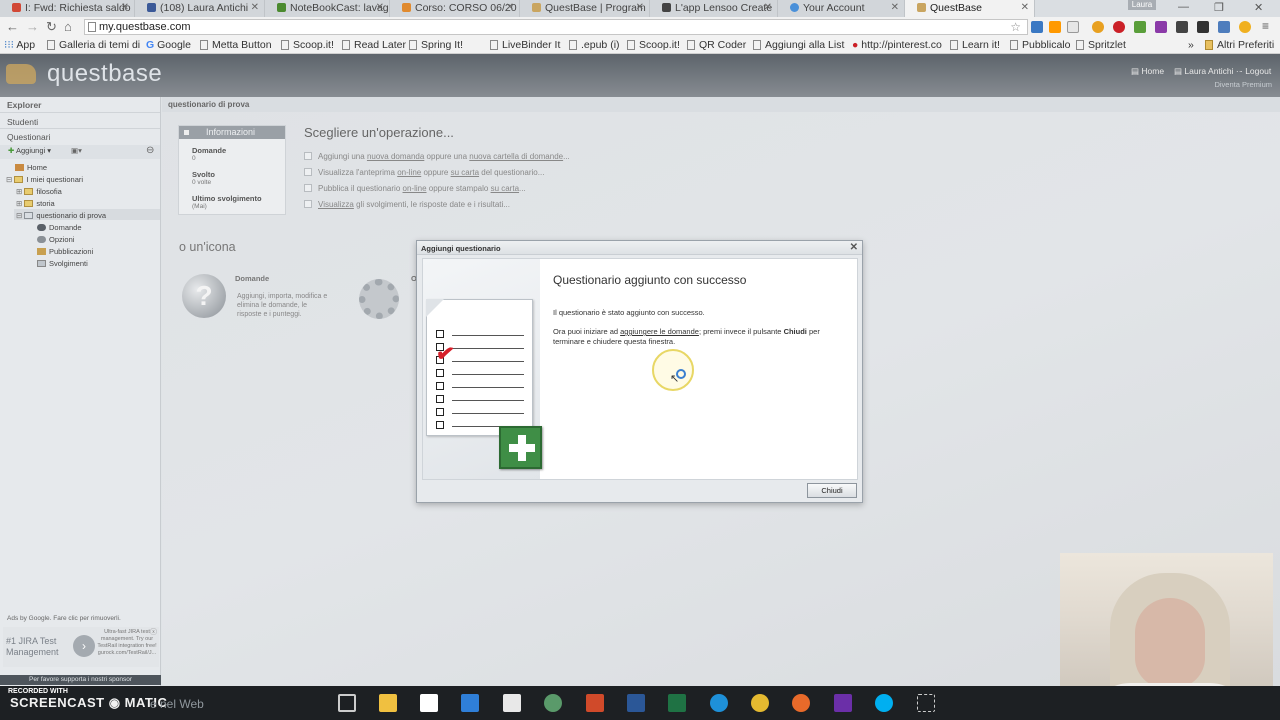 This screenshot has width=1280, height=720. What do you see at coordinates (39, 191) in the screenshot?
I see `tree-item-filosofia: ⊞ filosofia` at bounding box center [39, 191].